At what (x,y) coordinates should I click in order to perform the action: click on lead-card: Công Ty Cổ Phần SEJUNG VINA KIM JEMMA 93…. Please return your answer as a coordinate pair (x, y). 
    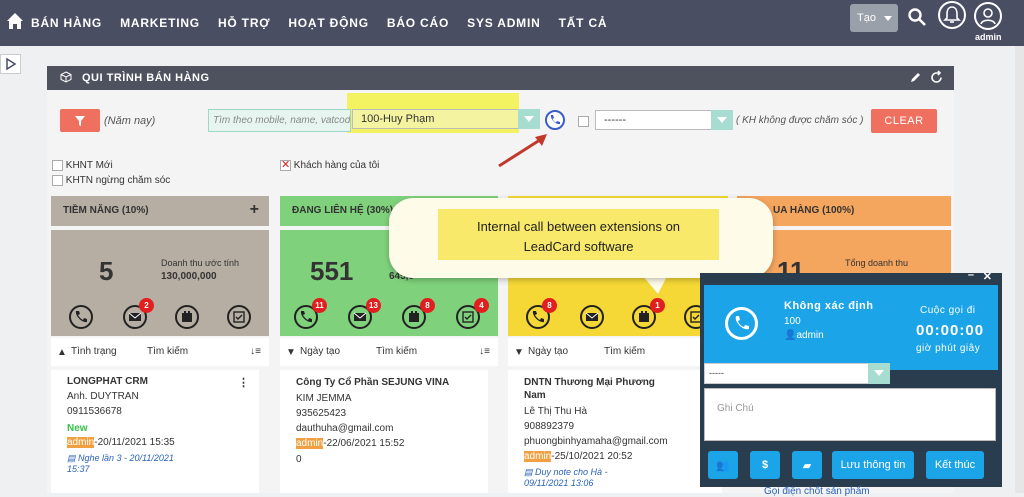
    Looking at the image, I should click on (384, 431).